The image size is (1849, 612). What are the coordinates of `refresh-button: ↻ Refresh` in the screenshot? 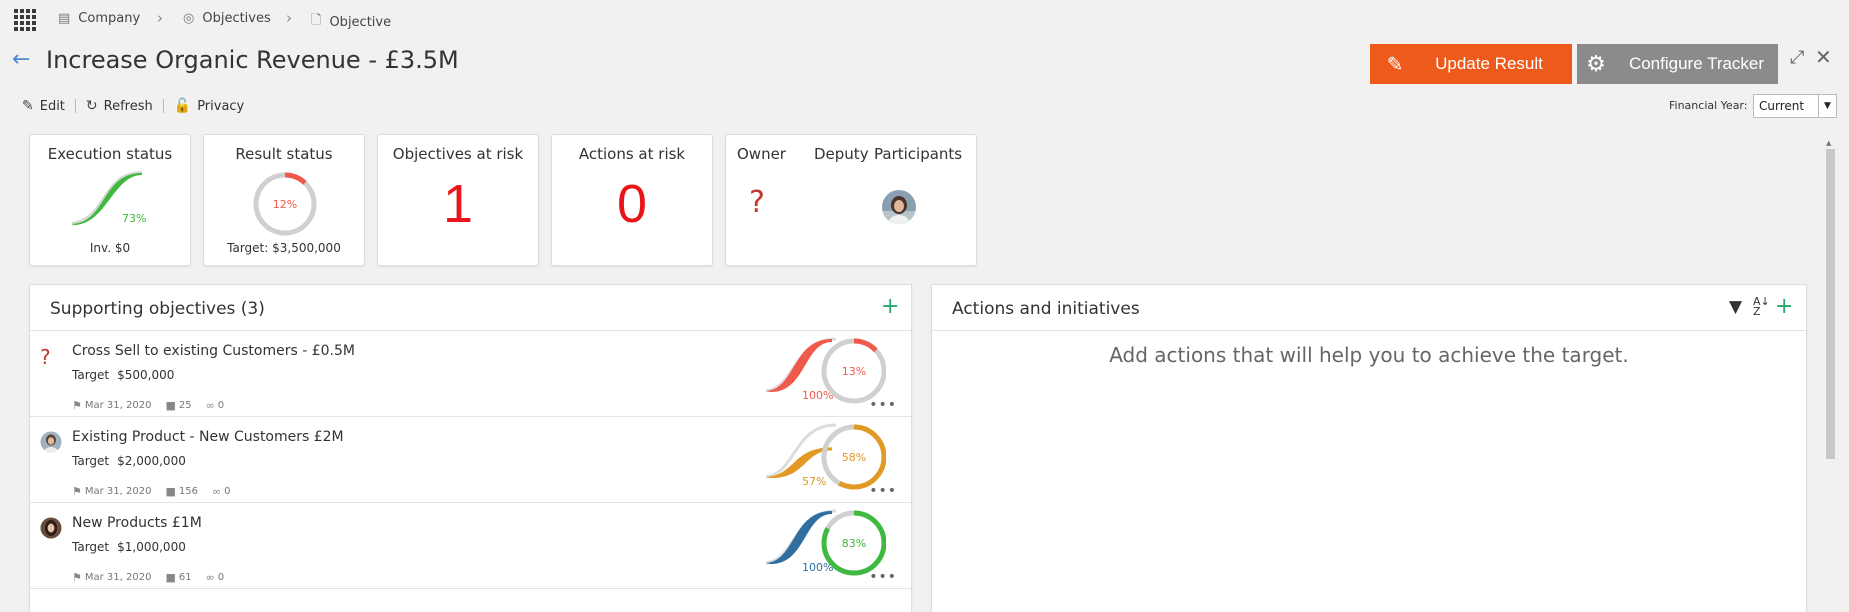 It's located at (119, 106).